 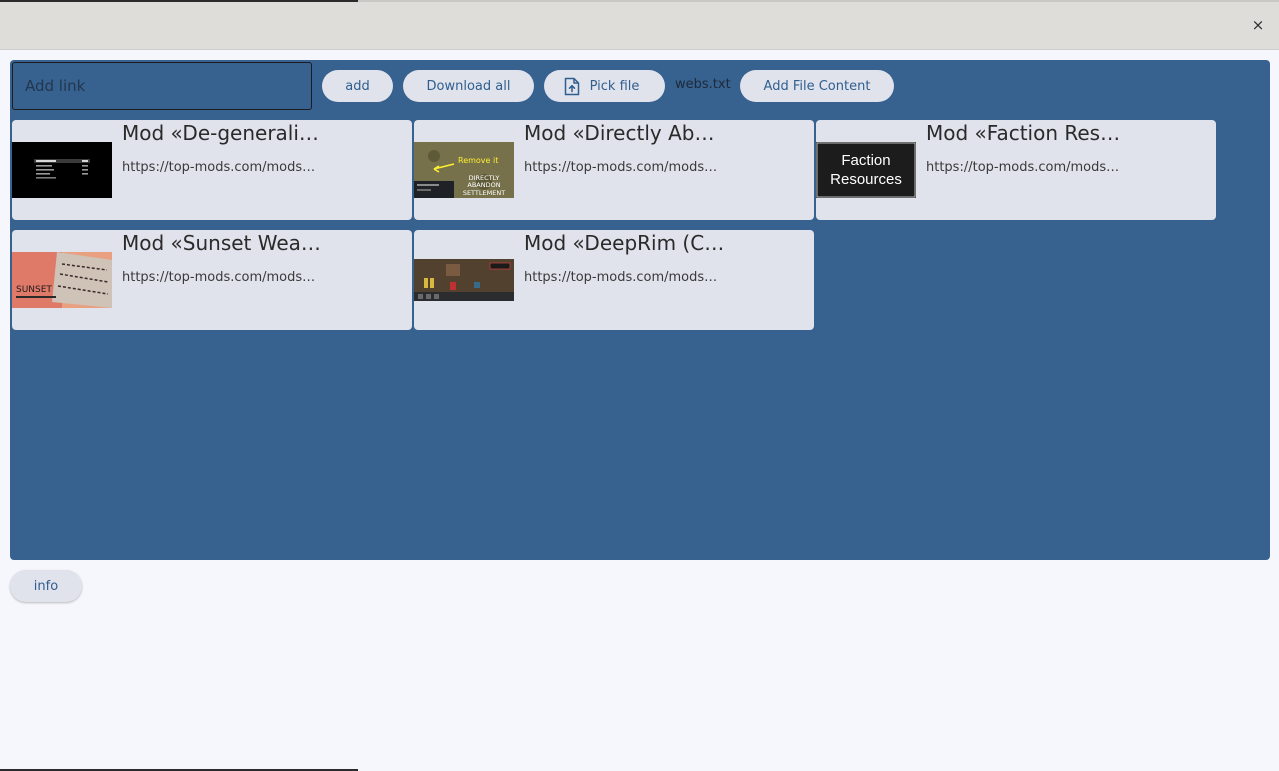 I want to click on close-icon: ×, so click(x=1258, y=25).